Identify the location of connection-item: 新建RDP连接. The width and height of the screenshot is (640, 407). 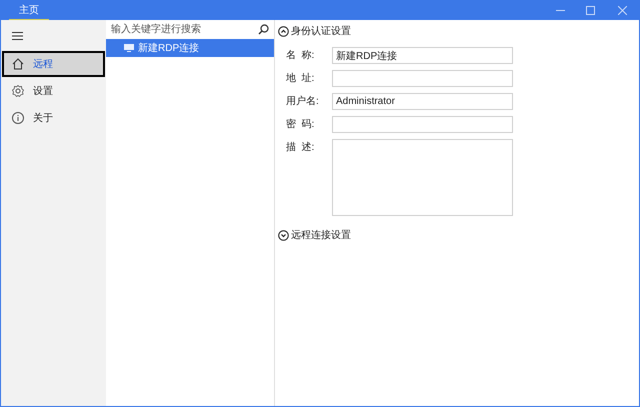
(190, 48).